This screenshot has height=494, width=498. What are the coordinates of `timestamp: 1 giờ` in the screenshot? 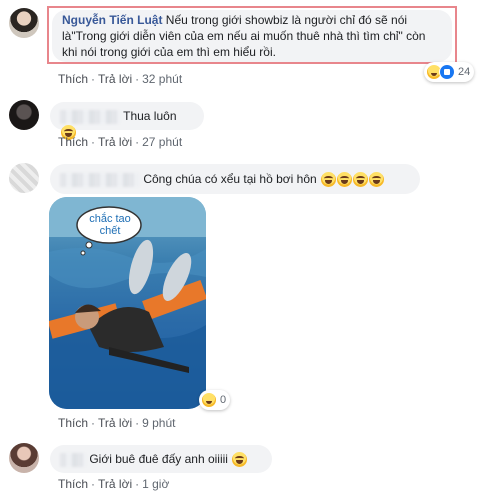 It's located at (155, 484).